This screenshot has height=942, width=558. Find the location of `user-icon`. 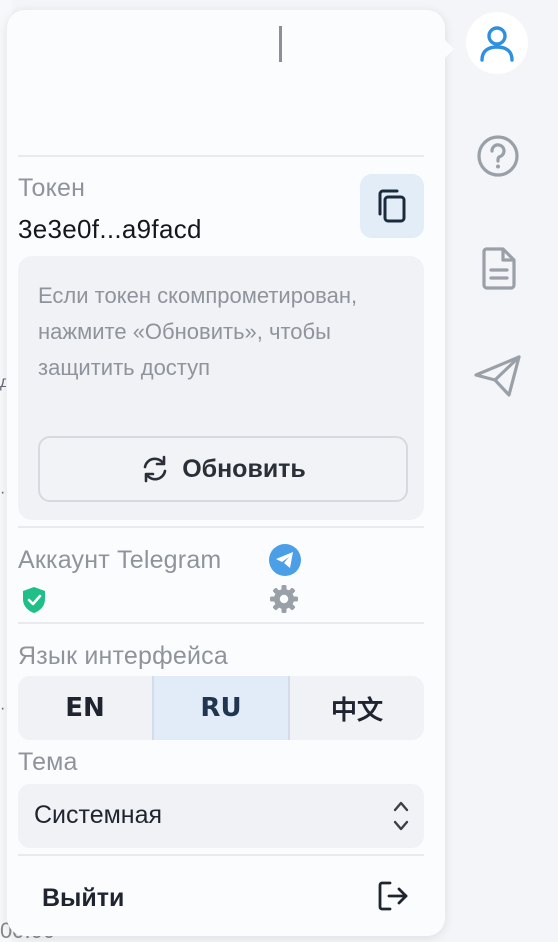

user-icon is located at coordinates (497, 44).